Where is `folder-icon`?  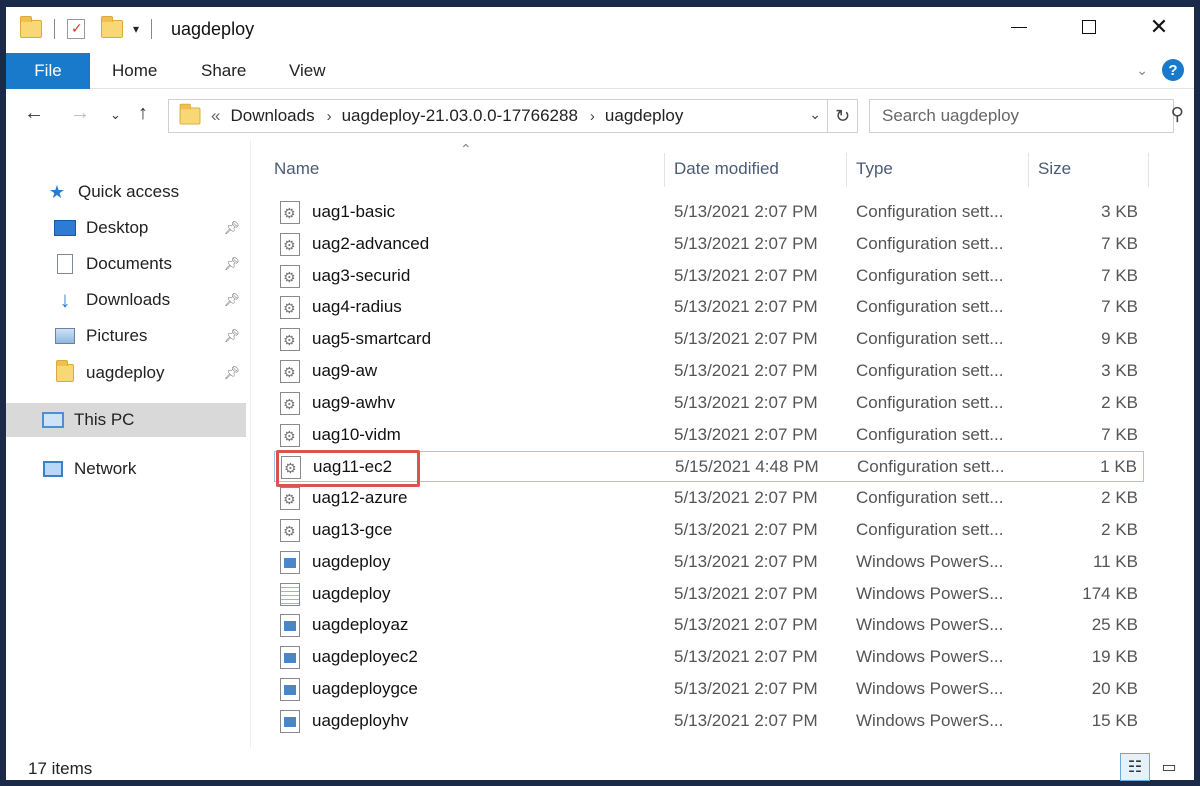
folder-icon is located at coordinates (65, 371).